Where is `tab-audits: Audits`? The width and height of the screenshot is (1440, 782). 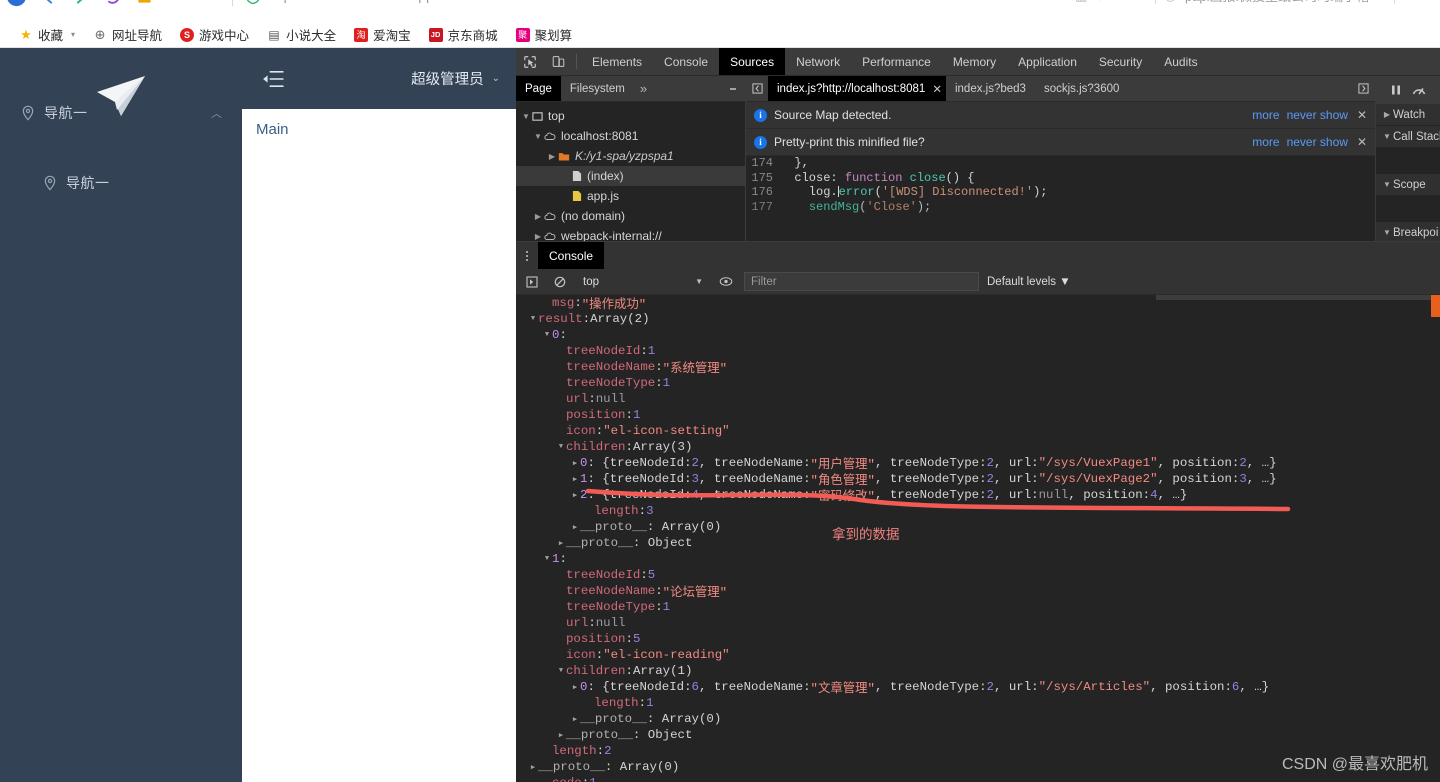 tab-audits: Audits is located at coordinates (1180, 61).